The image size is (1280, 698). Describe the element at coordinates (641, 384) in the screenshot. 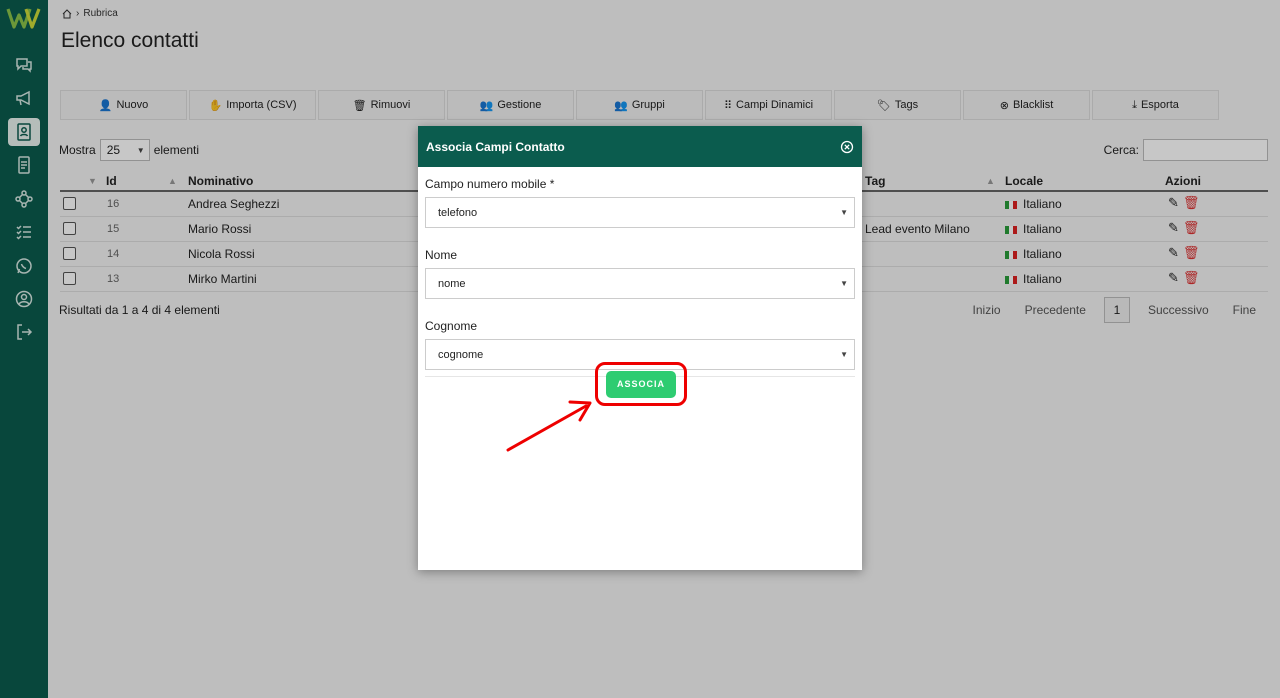

I see `associate-button: ASSOCIA` at that location.